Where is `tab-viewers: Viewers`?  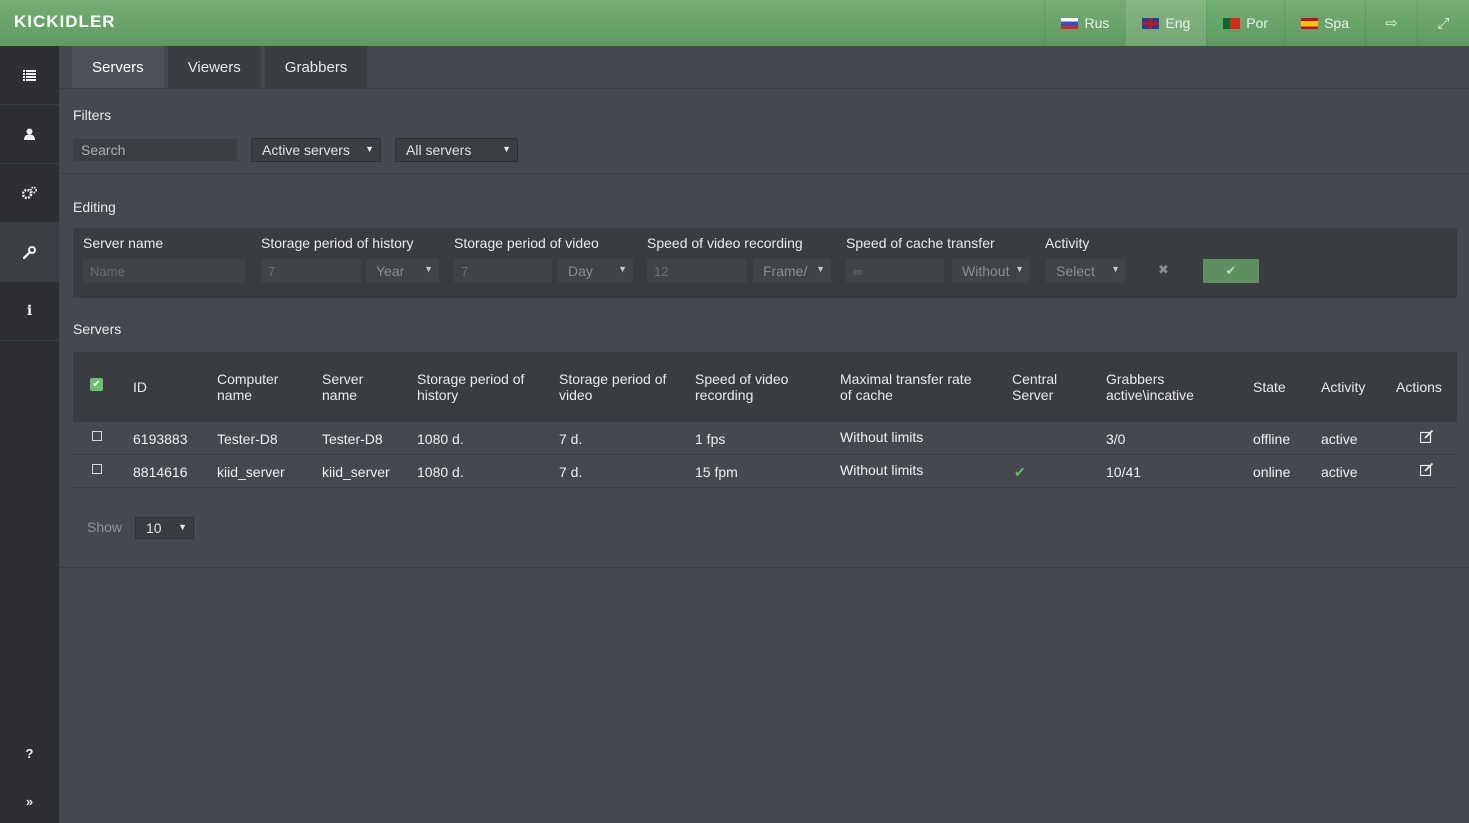
tab-viewers: Viewers is located at coordinates (214, 67).